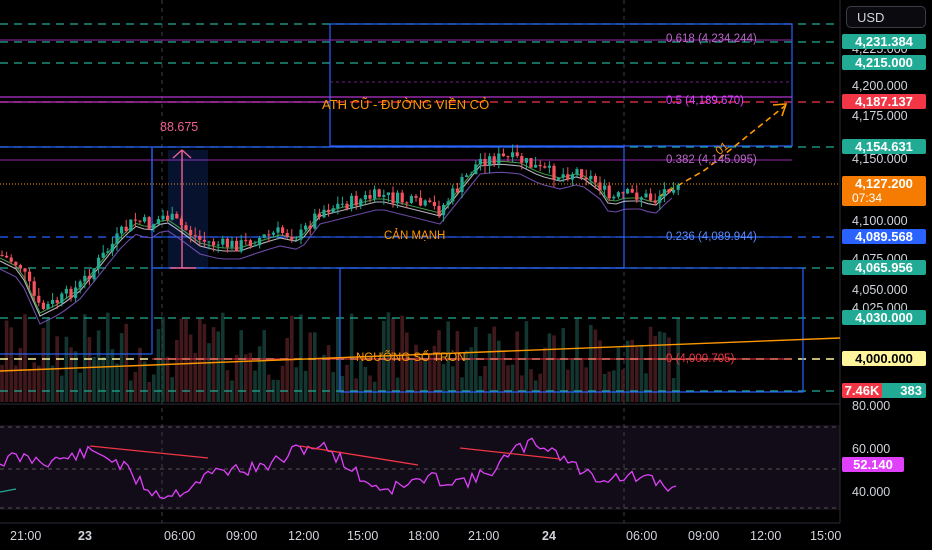  Describe the element at coordinates (884, 146) in the screenshot. I see `price-tag-4154: 4,154.631` at that location.